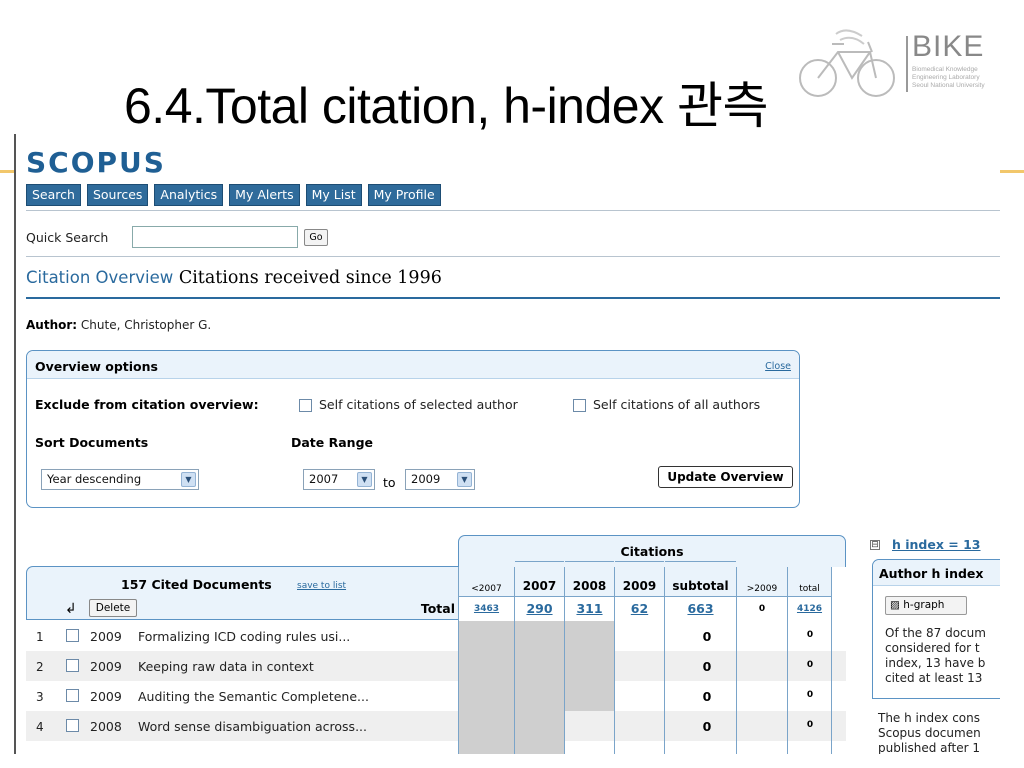 The width and height of the screenshot is (1024, 768). I want to click on sort-label: Sort Documents, so click(92, 442).